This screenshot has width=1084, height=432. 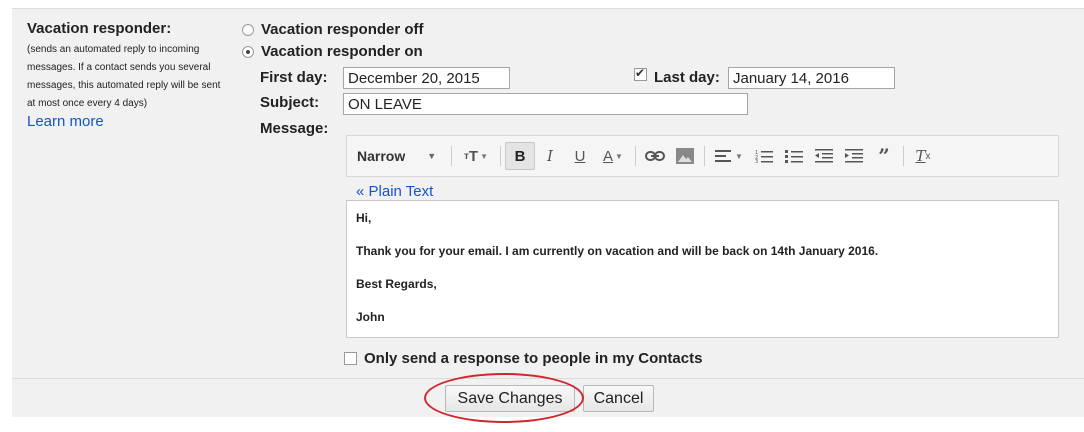 What do you see at coordinates (548, 8) in the screenshot?
I see `divider-top` at bounding box center [548, 8].